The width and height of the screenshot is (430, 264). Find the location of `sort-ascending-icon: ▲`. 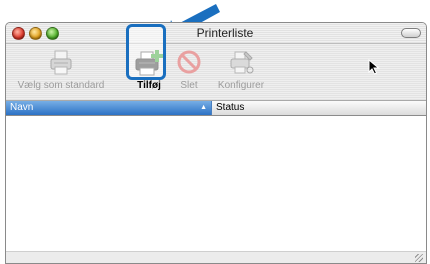

sort-ascending-icon: ▲ is located at coordinates (203, 107).